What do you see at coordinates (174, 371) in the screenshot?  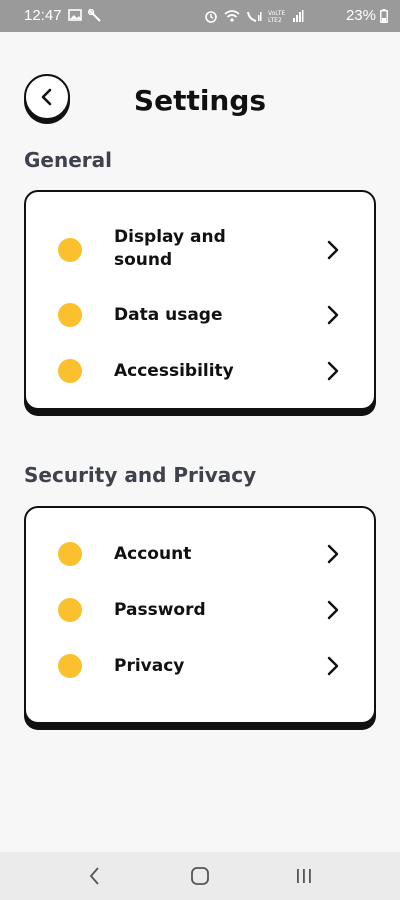 I see `settings-item-label: Accessibility` at bounding box center [174, 371].